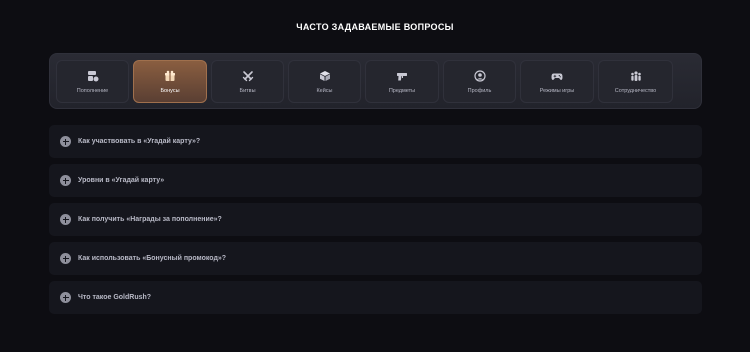 The width and height of the screenshot is (750, 352). What do you see at coordinates (375, 258) in the screenshot?
I see `faq-item: Как использовать «Бонусный промокод»?` at bounding box center [375, 258].